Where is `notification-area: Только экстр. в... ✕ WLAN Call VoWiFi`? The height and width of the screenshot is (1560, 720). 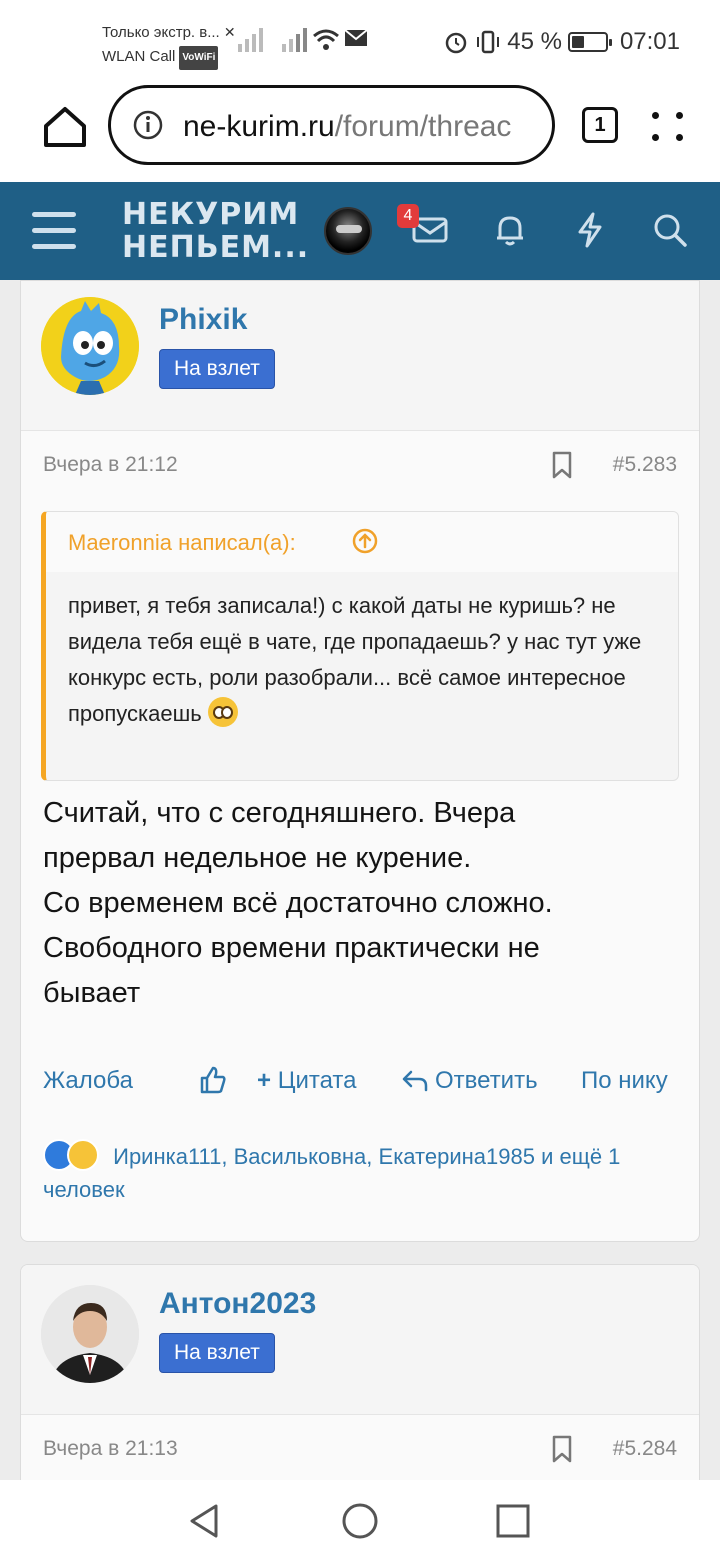
notification-area: Только экстр. в... ✕ WLAN Call VoWiFi is located at coordinates (169, 45).